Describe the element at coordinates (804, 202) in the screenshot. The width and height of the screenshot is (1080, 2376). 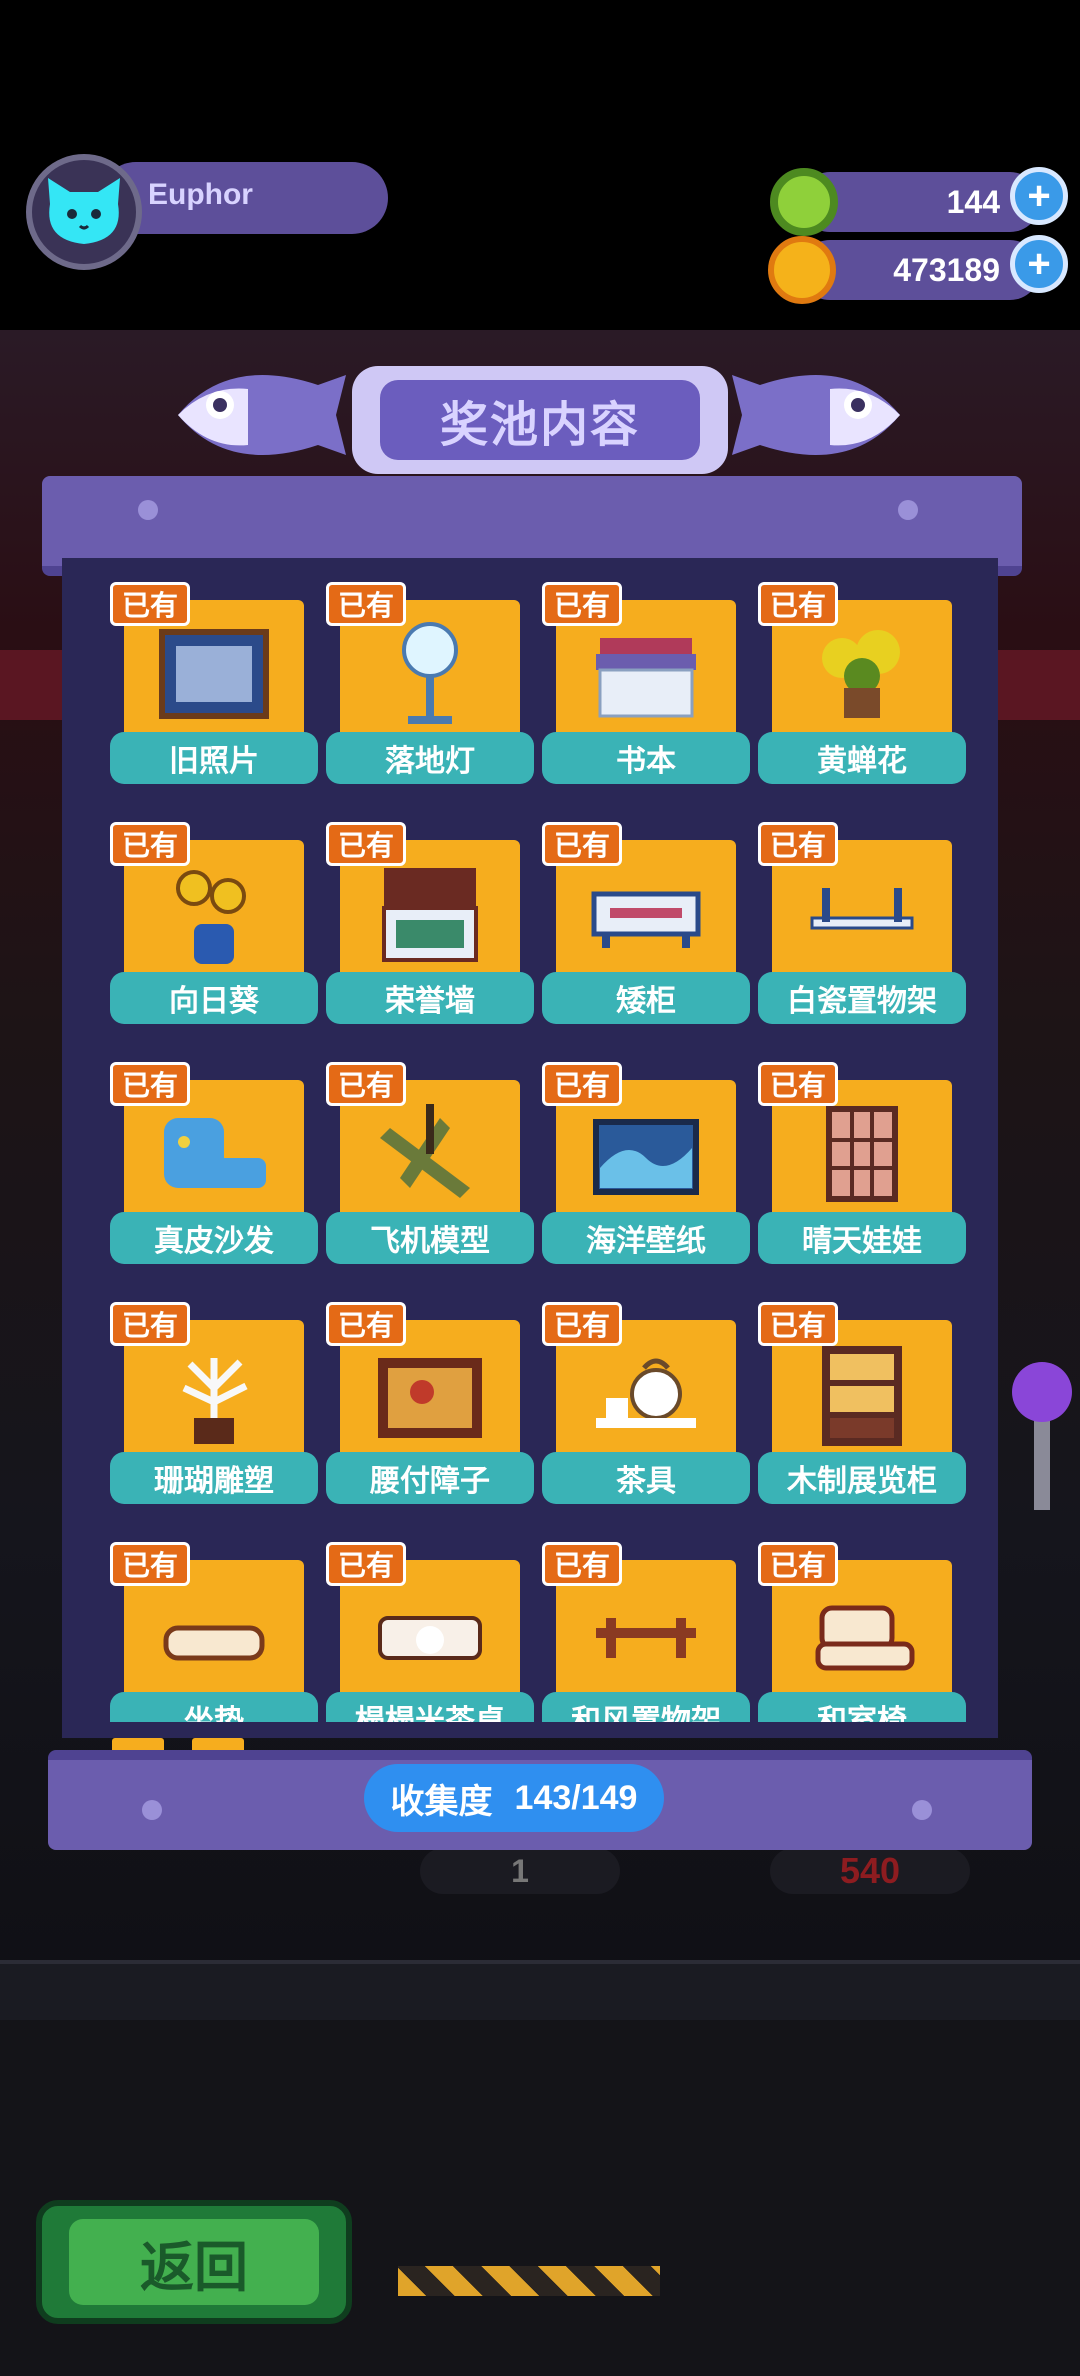
I see `gem-donut-icon` at that location.